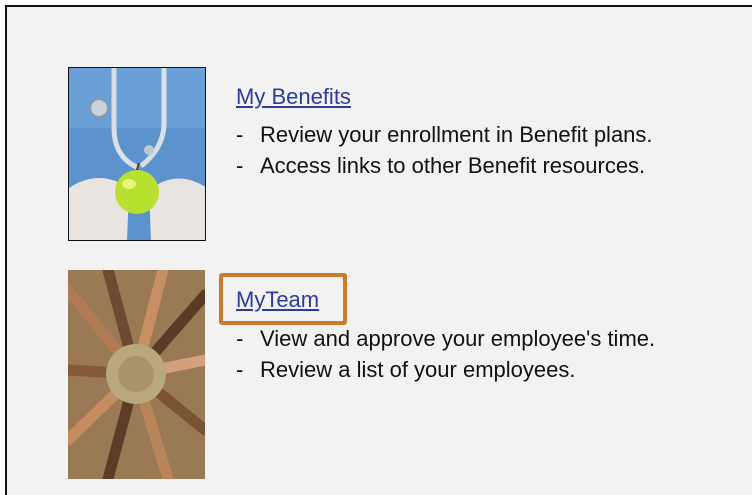 Image resolution: width=752 pixels, height=495 pixels. I want to click on team-photo, so click(136, 374).